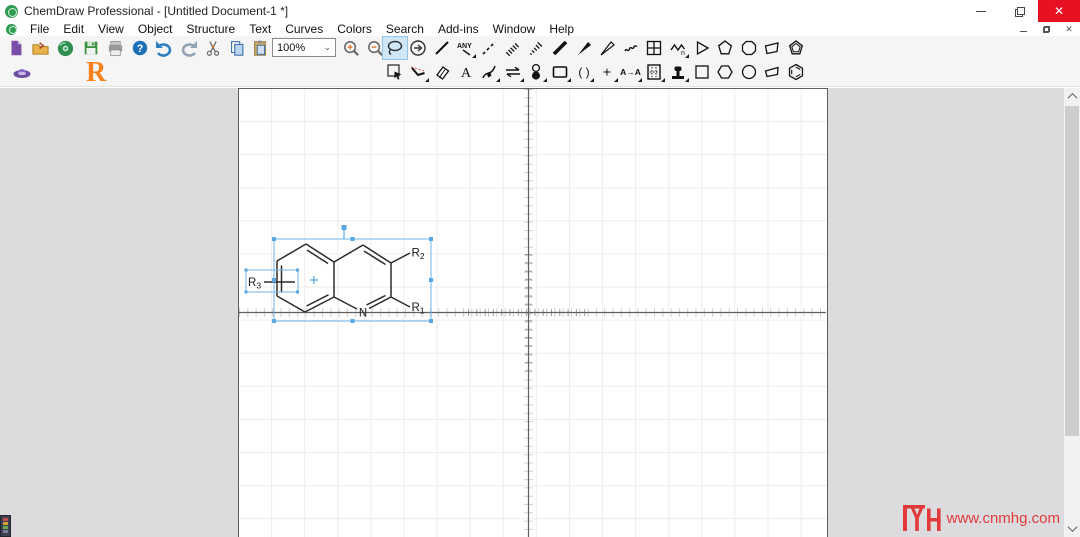  Describe the element at coordinates (418, 255) in the screenshot. I see `atom-label-r2: R2` at that location.